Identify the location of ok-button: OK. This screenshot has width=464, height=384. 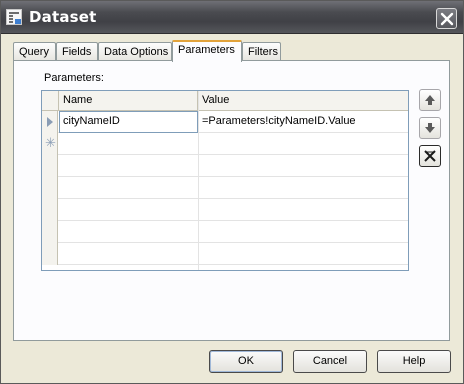
(246, 361).